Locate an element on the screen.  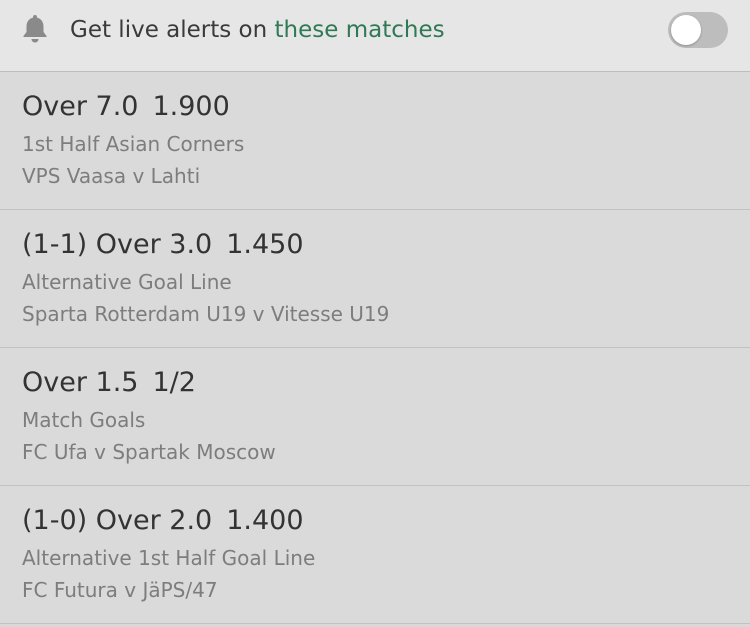
bet-event: FC Futura v JäPS/47 is located at coordinates (120, 590).